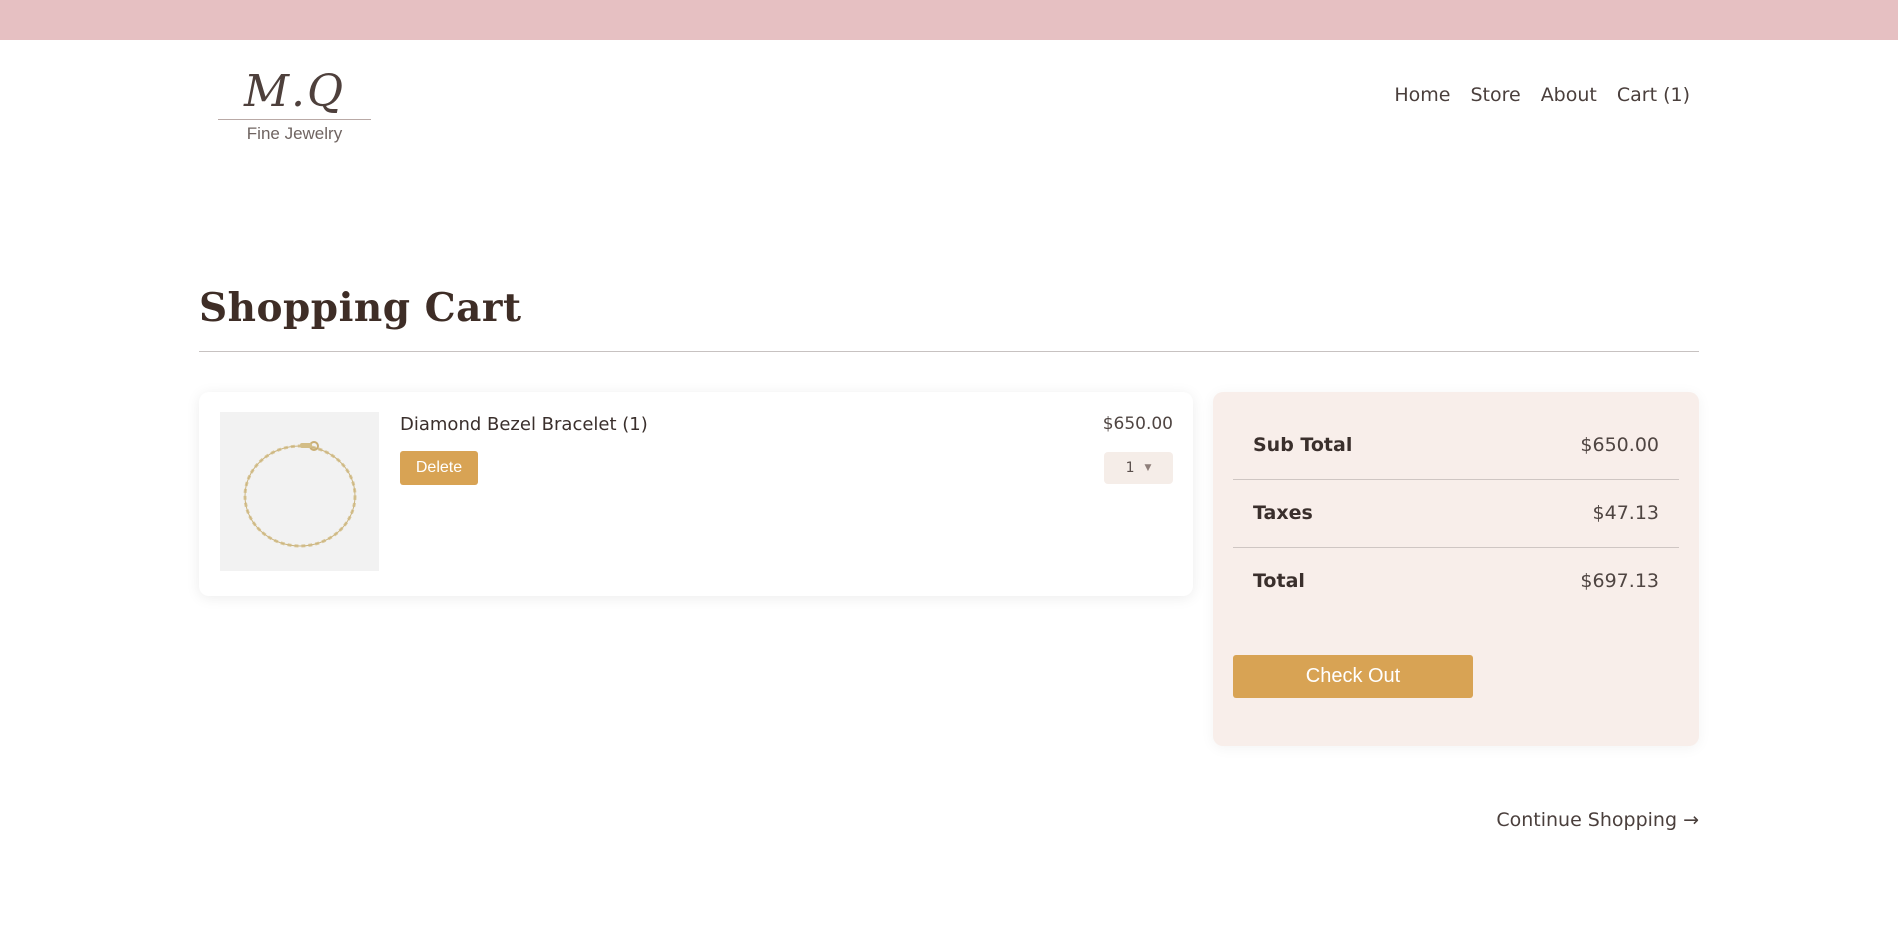  I want to click on total-row: Total $697.13, so click(1456, 582).